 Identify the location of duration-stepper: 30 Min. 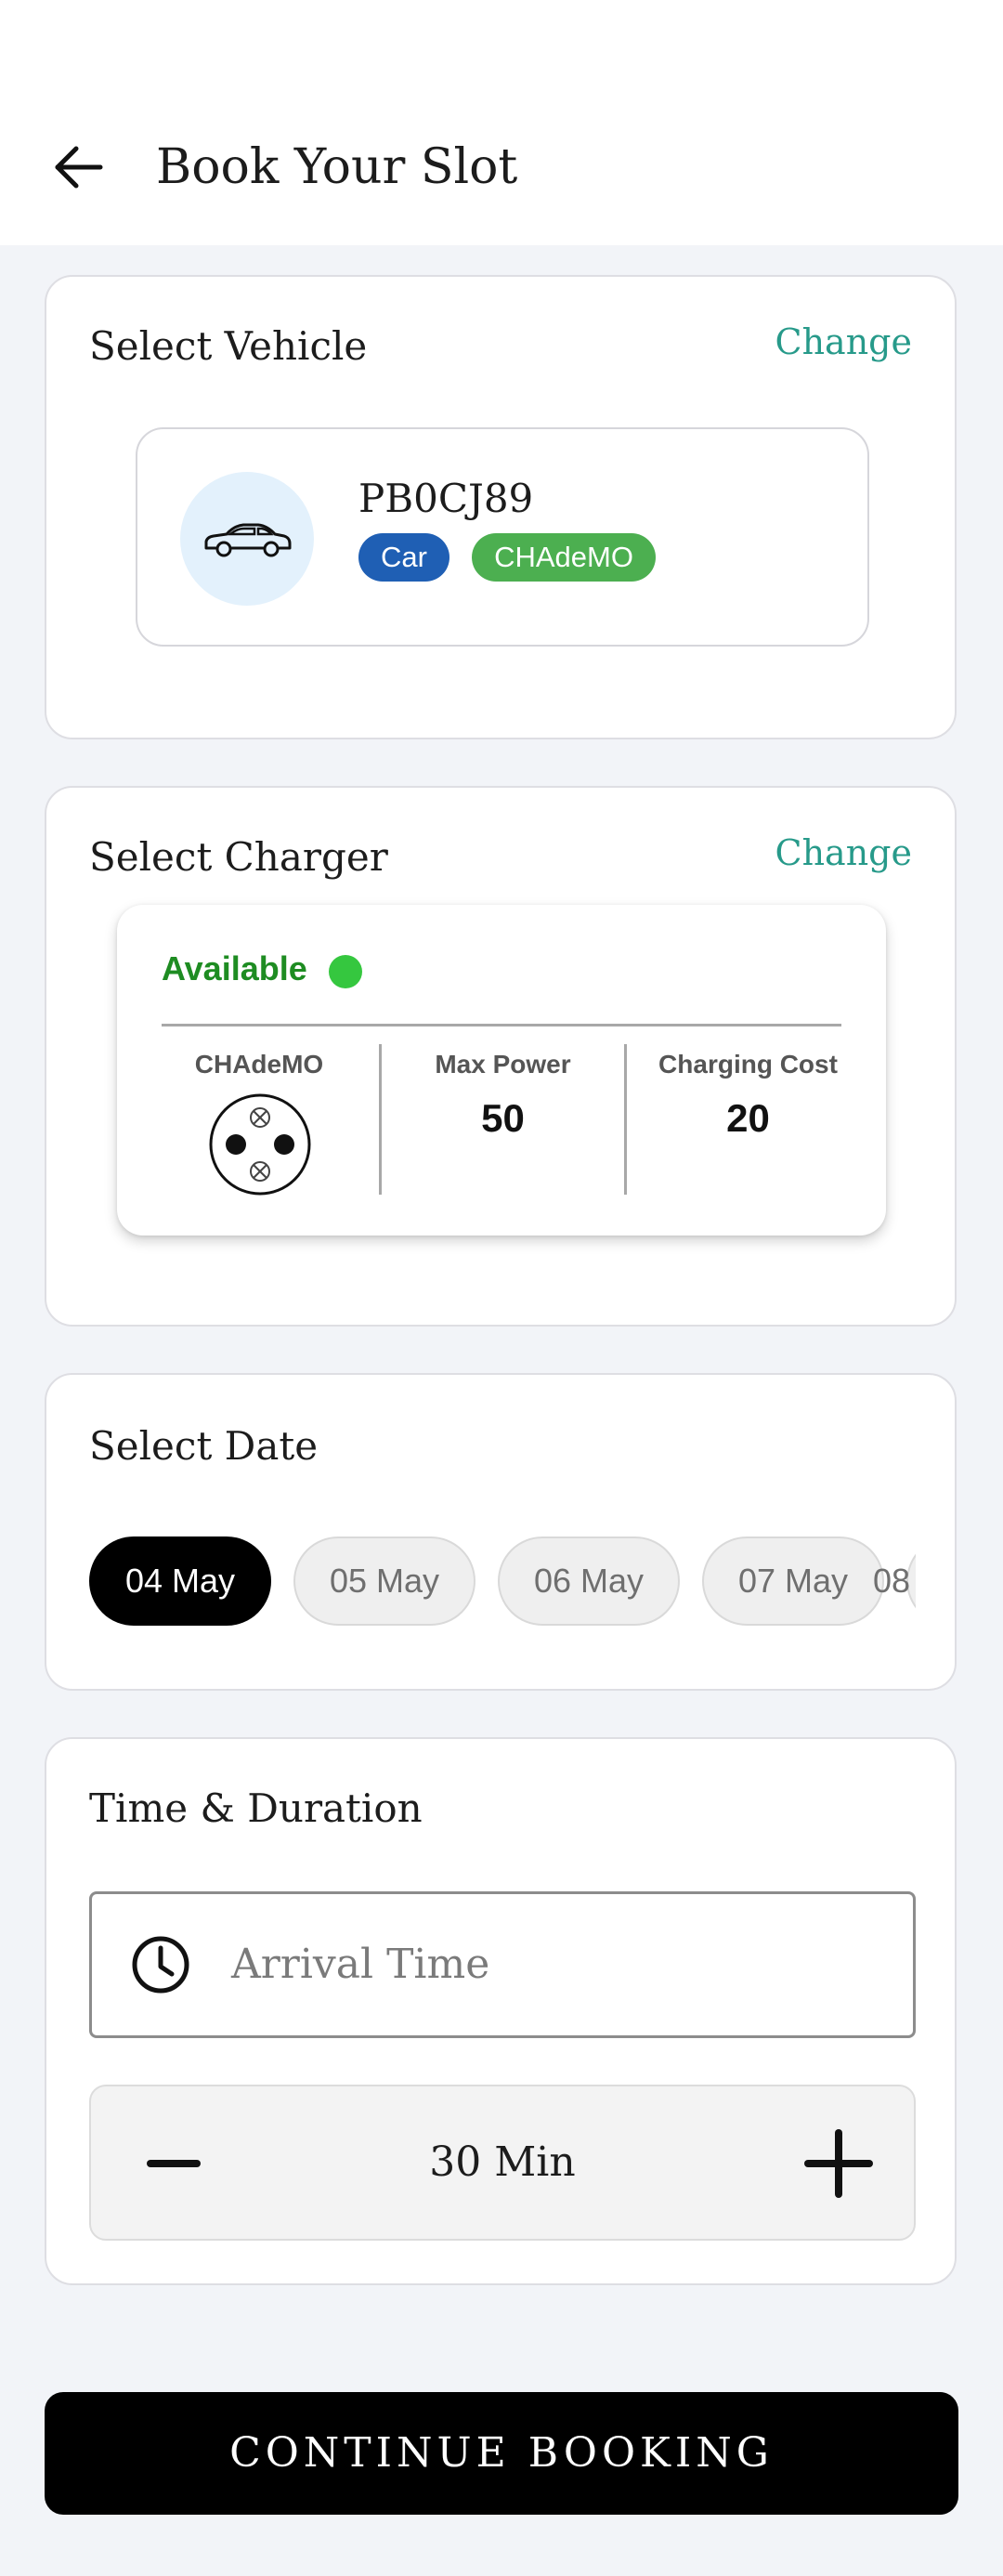
(502, 2163).